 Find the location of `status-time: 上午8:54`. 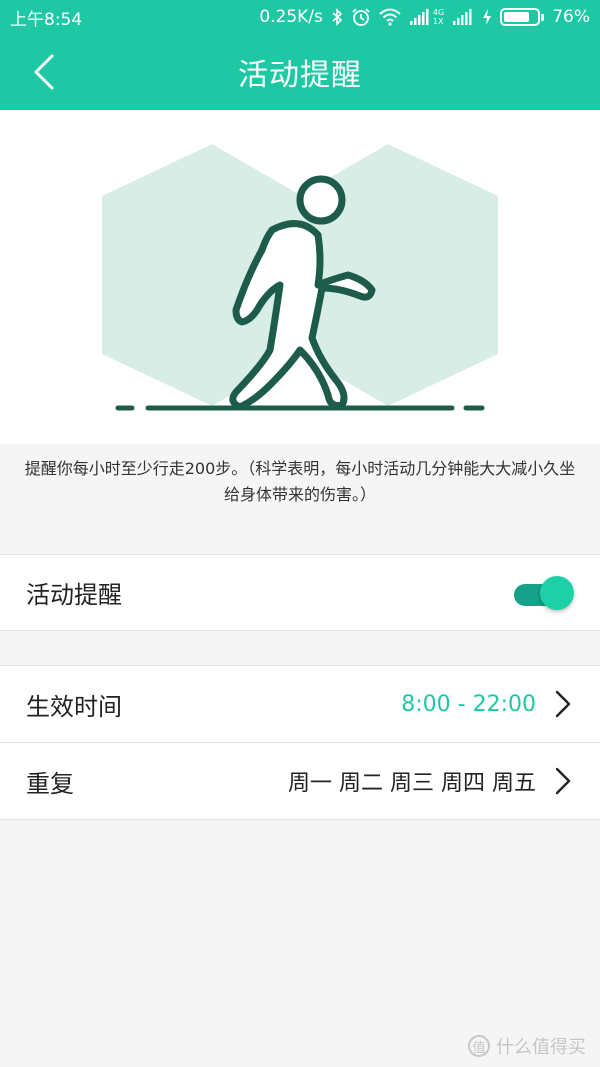

status-time: 上午8:54 is located at coordinates (46, 19).